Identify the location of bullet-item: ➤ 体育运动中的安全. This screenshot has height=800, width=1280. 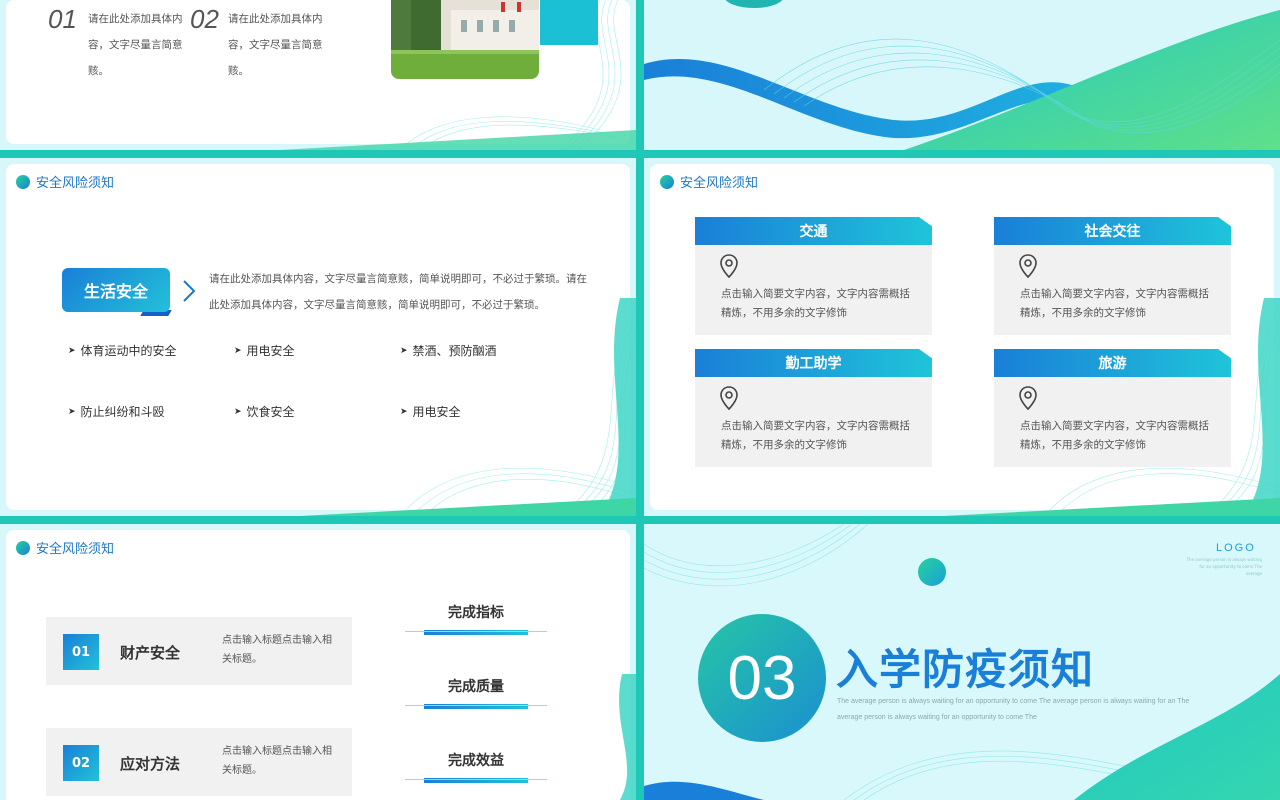
(122, 350).